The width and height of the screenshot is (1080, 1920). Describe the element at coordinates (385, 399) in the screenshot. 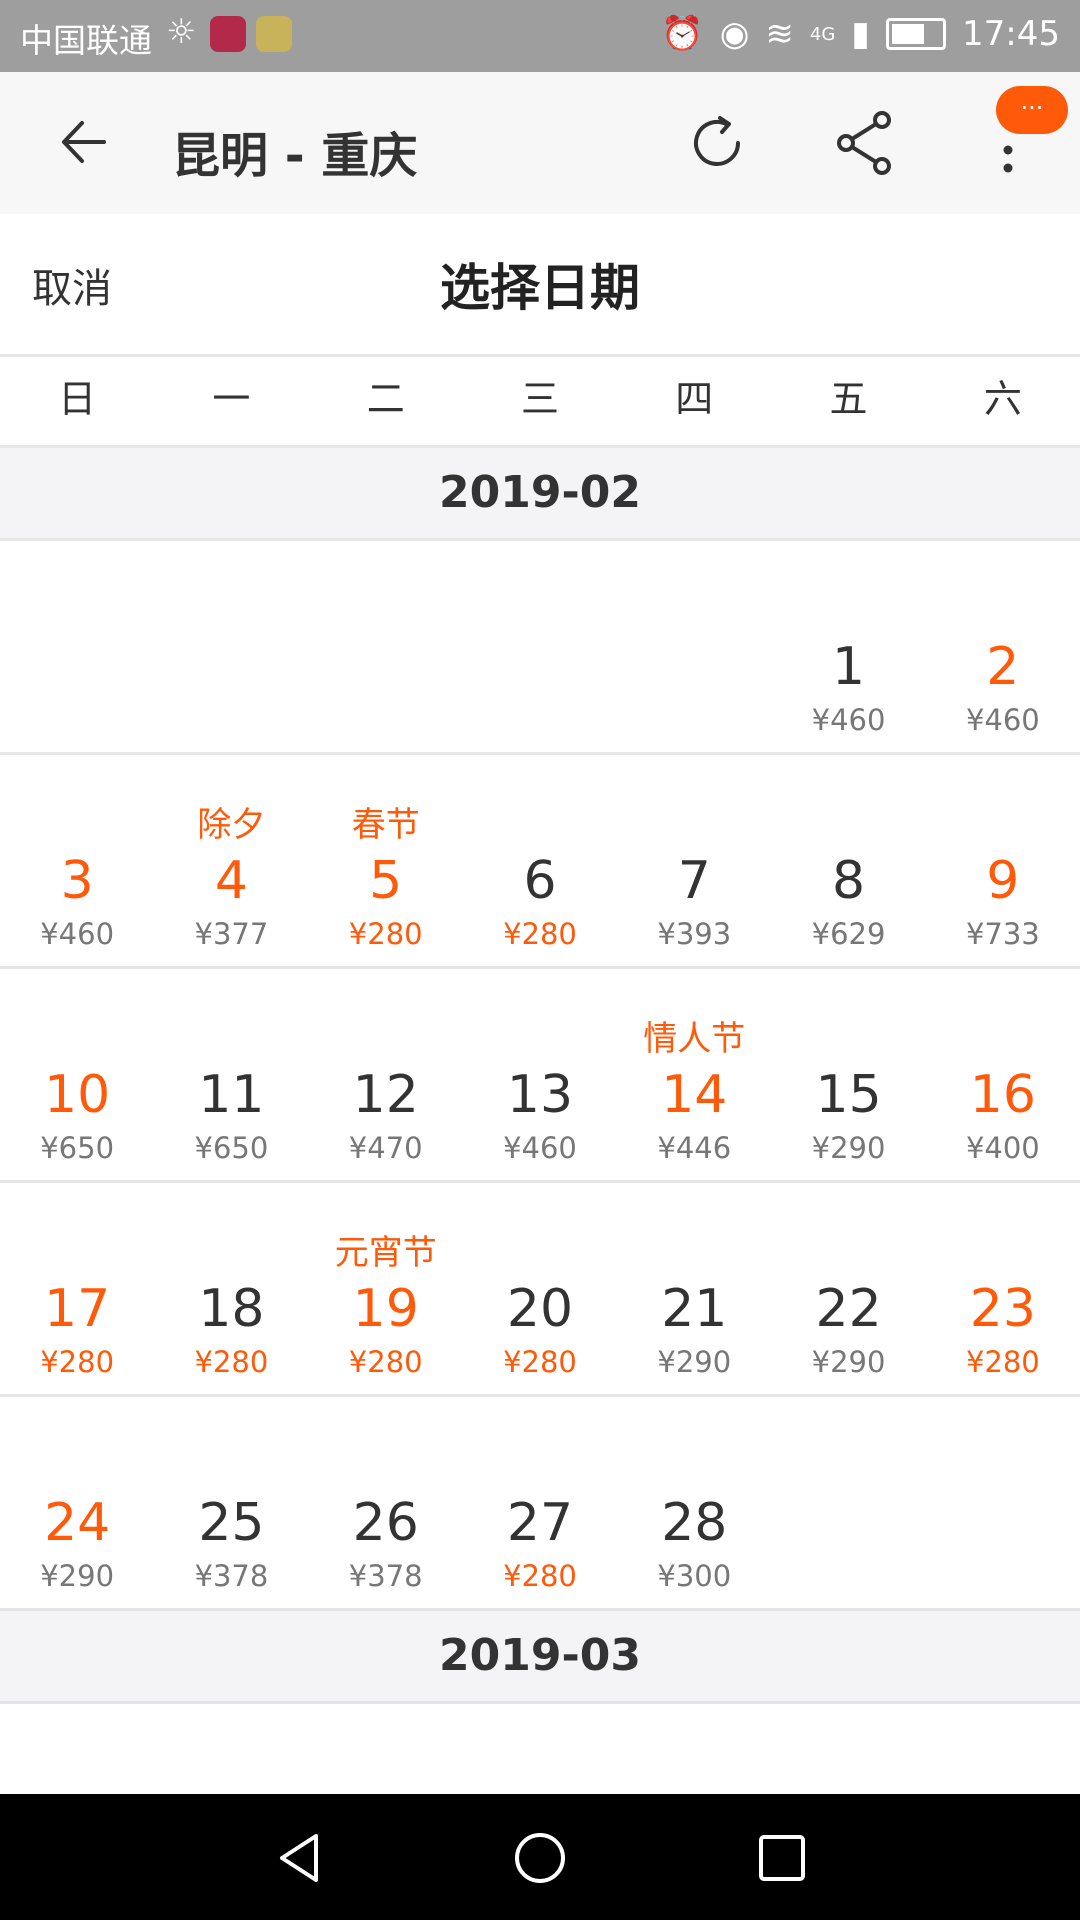

I see `weekday-label: 二` at that location.